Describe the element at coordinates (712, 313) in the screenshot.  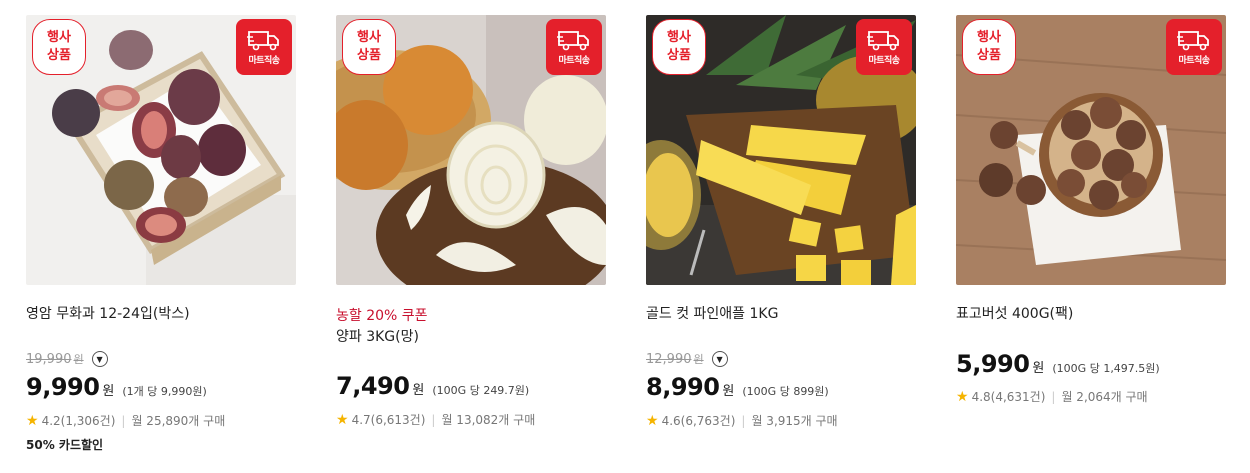
I see `product-title: 골드 컷 파인애플 1KG` at that location.